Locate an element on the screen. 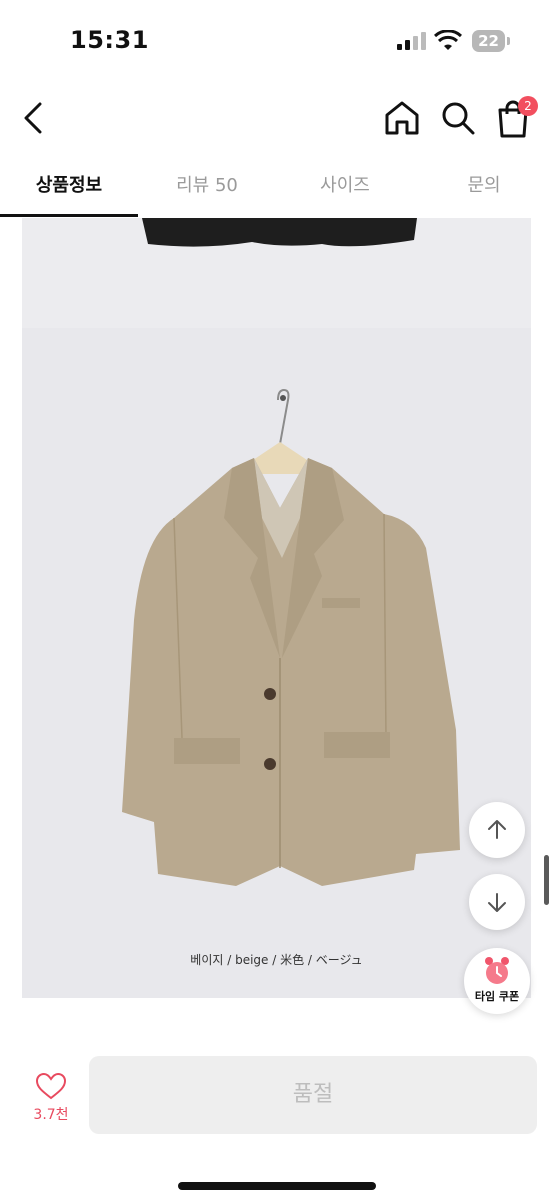 This screenshot has width=554, height=1200. arrow-down-icon is located at coordinates (497, 902).